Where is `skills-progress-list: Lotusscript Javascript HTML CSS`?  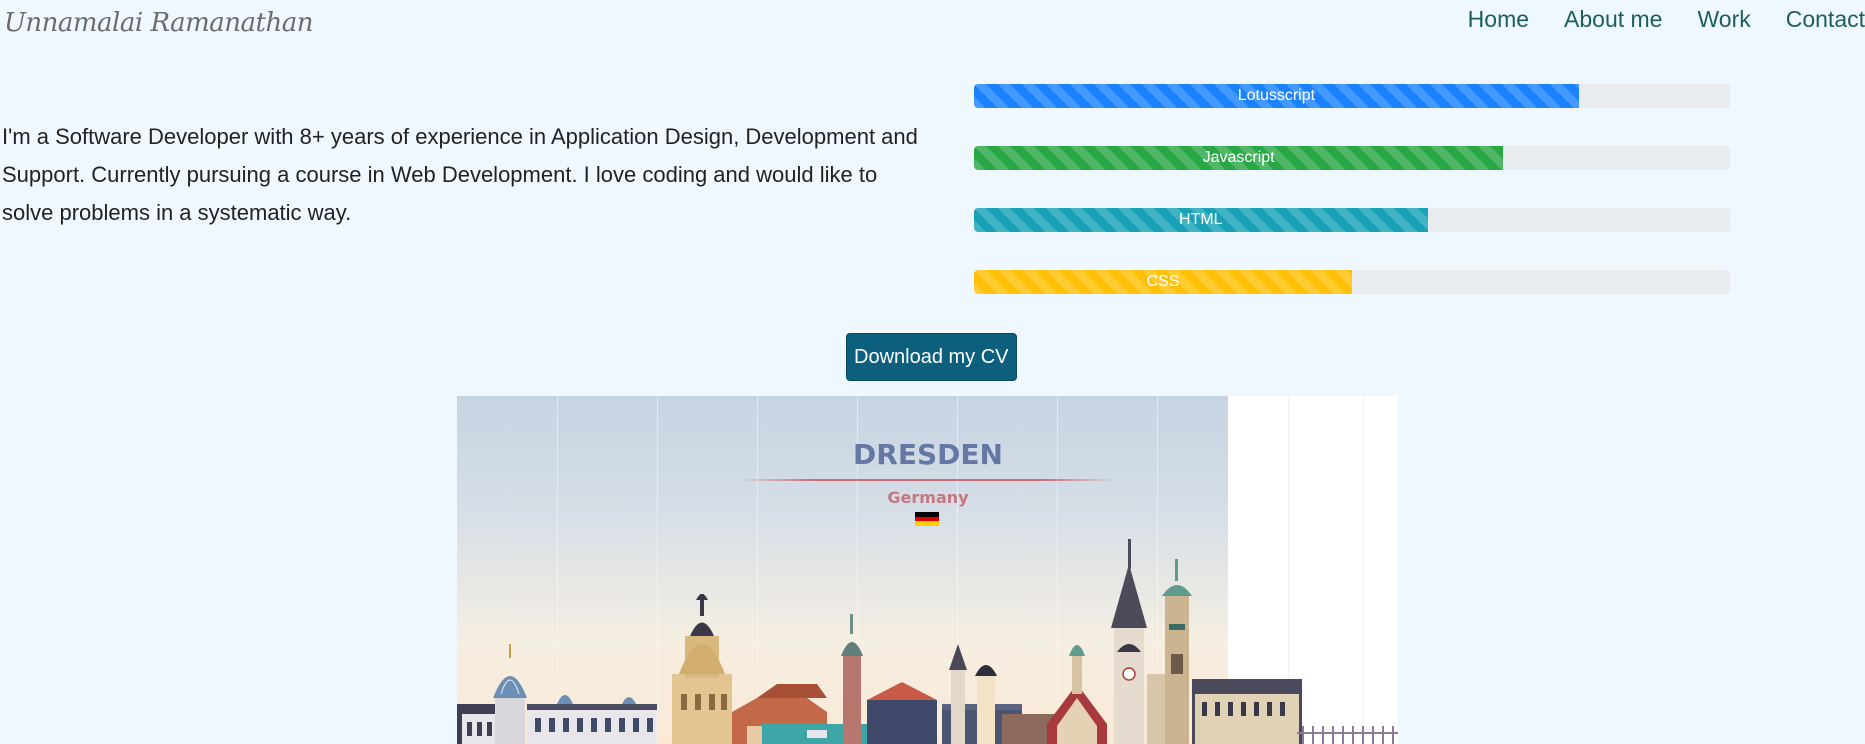
skills-progress-list: Lotusscript Javascript HTML CSS is located at coordinates (1352, 208).